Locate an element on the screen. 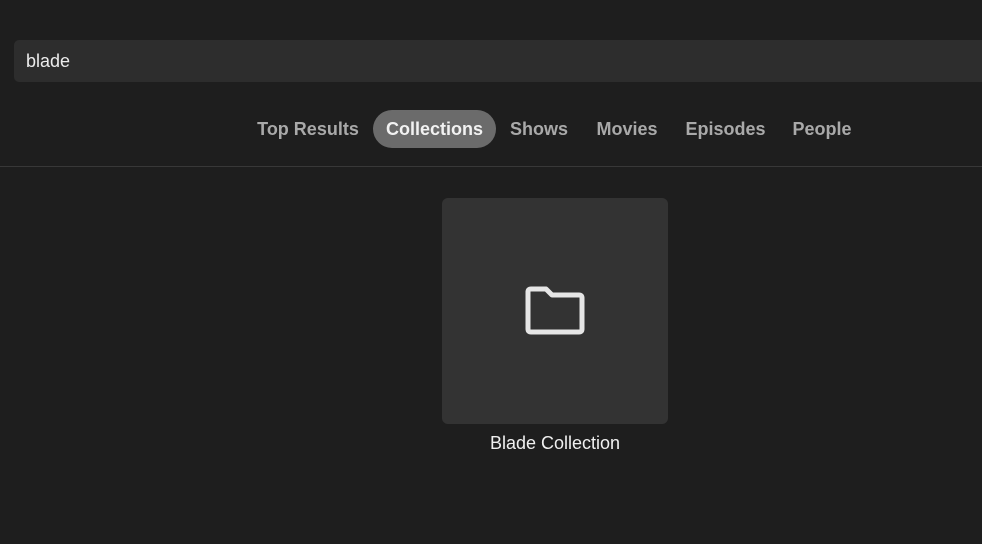 The height and width of the screenshot is (544, 982). collection-card: Blade Collection is located at coordinates (555, 326).